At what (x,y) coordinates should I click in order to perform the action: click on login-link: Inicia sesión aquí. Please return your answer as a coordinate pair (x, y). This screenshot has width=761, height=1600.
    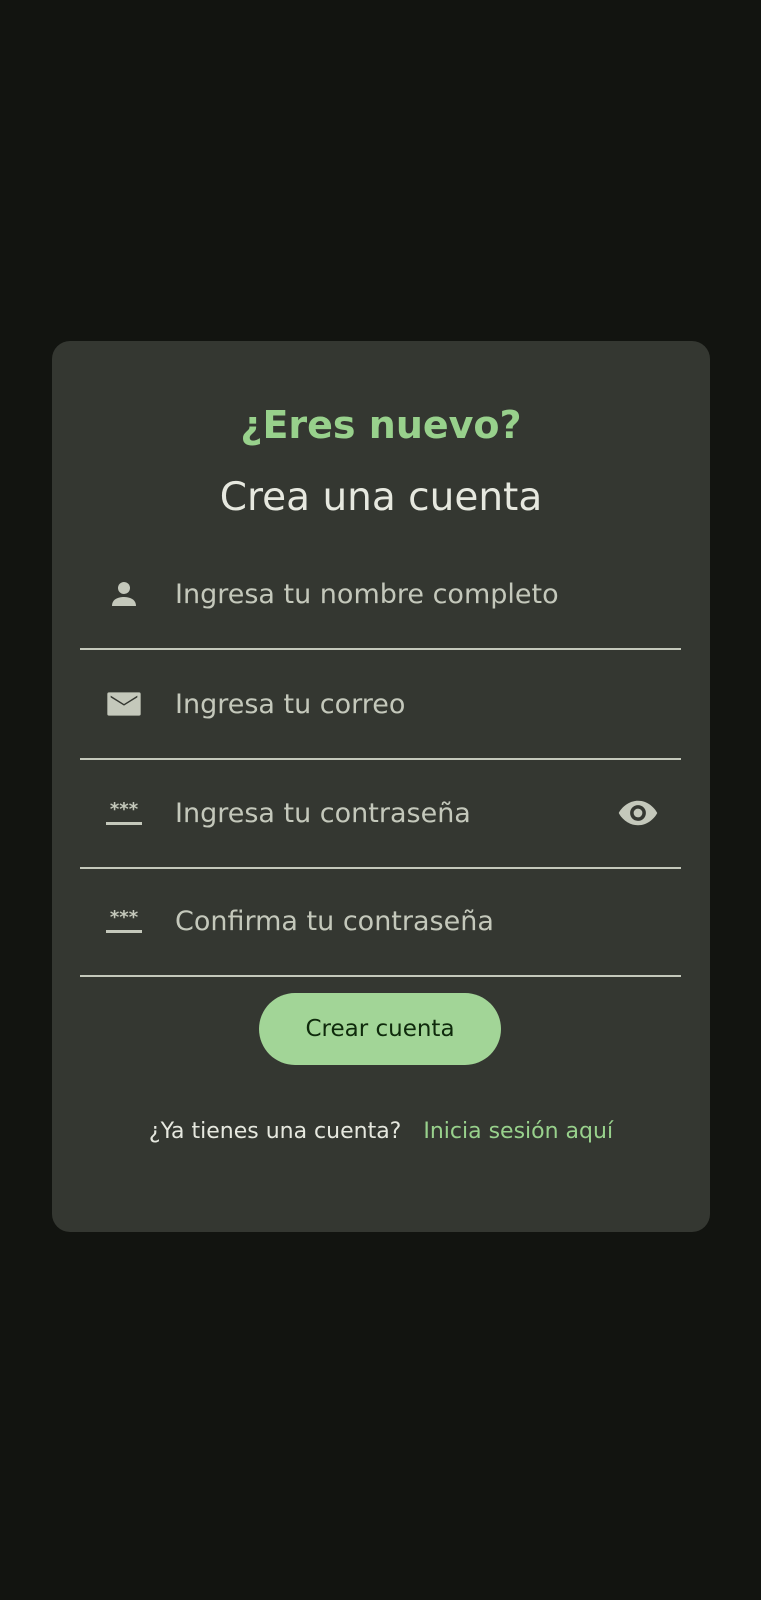
    Looking at the image, I should click on (518, 1131).